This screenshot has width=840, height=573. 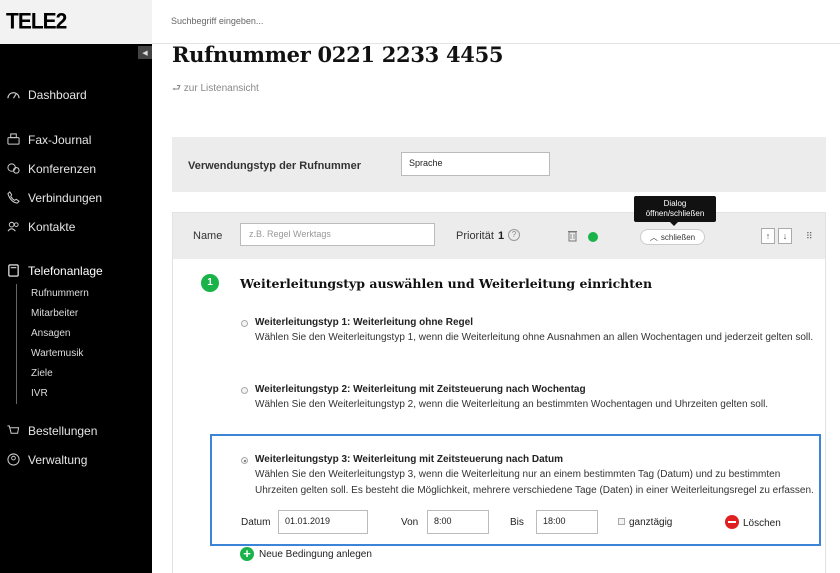 What do you see at coordinates (13, 140) in the screenshot?
I see `fax-icon` at bounding box center [13, 140].